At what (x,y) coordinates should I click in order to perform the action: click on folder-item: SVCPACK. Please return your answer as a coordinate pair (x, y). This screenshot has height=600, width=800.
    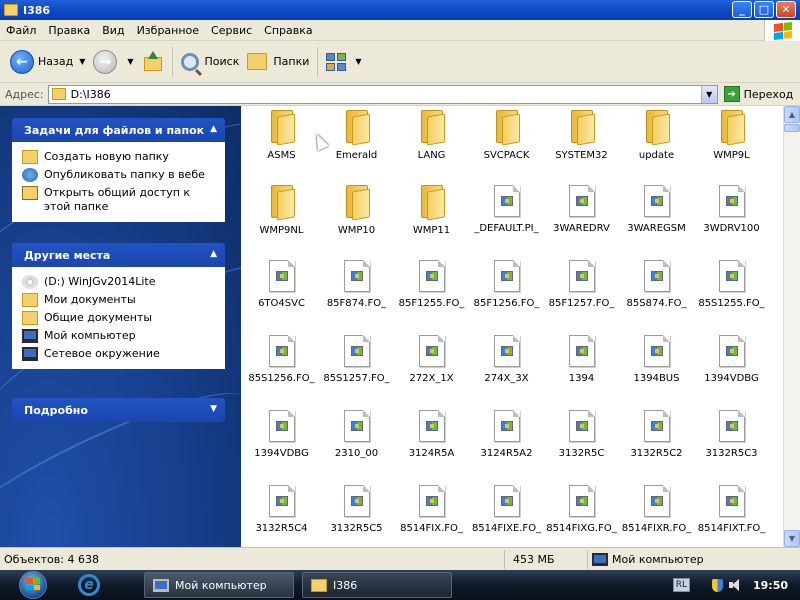
    Looking at the image, I should click on (506, 143).